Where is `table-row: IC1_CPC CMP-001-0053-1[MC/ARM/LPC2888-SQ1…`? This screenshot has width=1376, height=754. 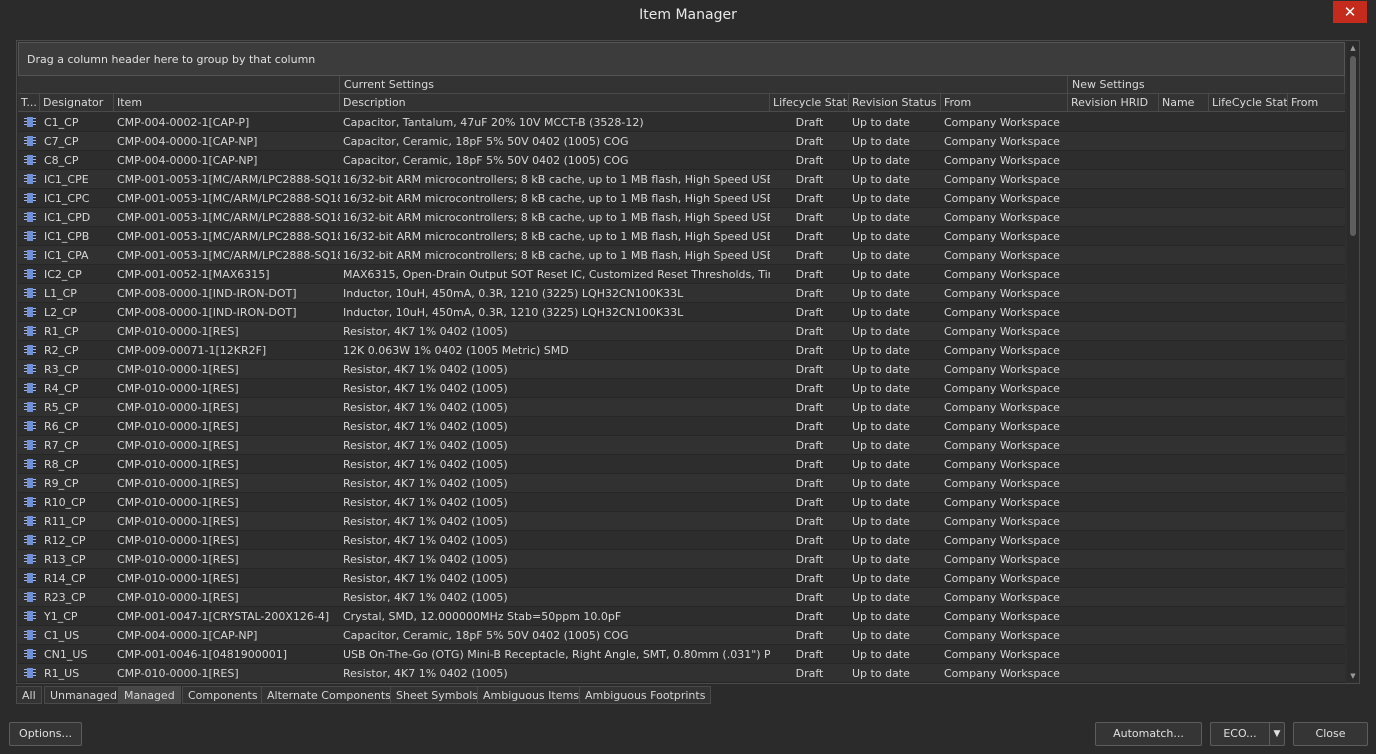
table-row: IC1_CPC CMP-001-0053-1[MC/ARM/LPC2888-SQ1… is located at coordinates (681, 198).